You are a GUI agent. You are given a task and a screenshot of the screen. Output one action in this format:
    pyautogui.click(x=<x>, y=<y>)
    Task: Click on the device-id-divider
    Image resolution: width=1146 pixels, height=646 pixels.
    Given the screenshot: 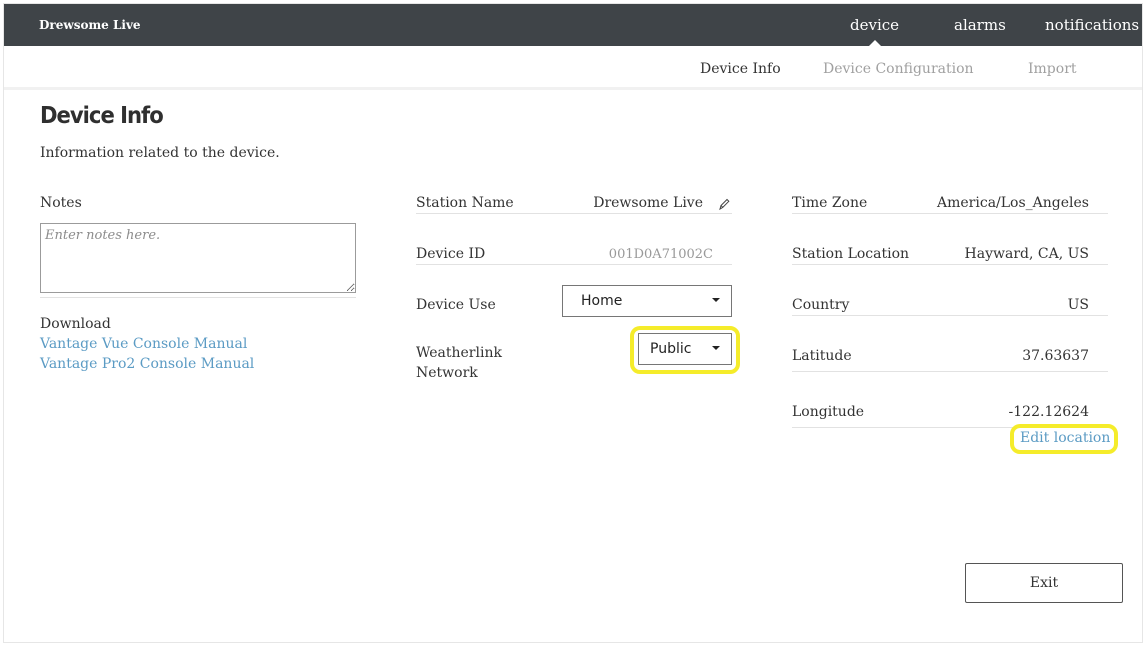 What is the action you would take?
    pyautogui.click(x=574, y=264)
    